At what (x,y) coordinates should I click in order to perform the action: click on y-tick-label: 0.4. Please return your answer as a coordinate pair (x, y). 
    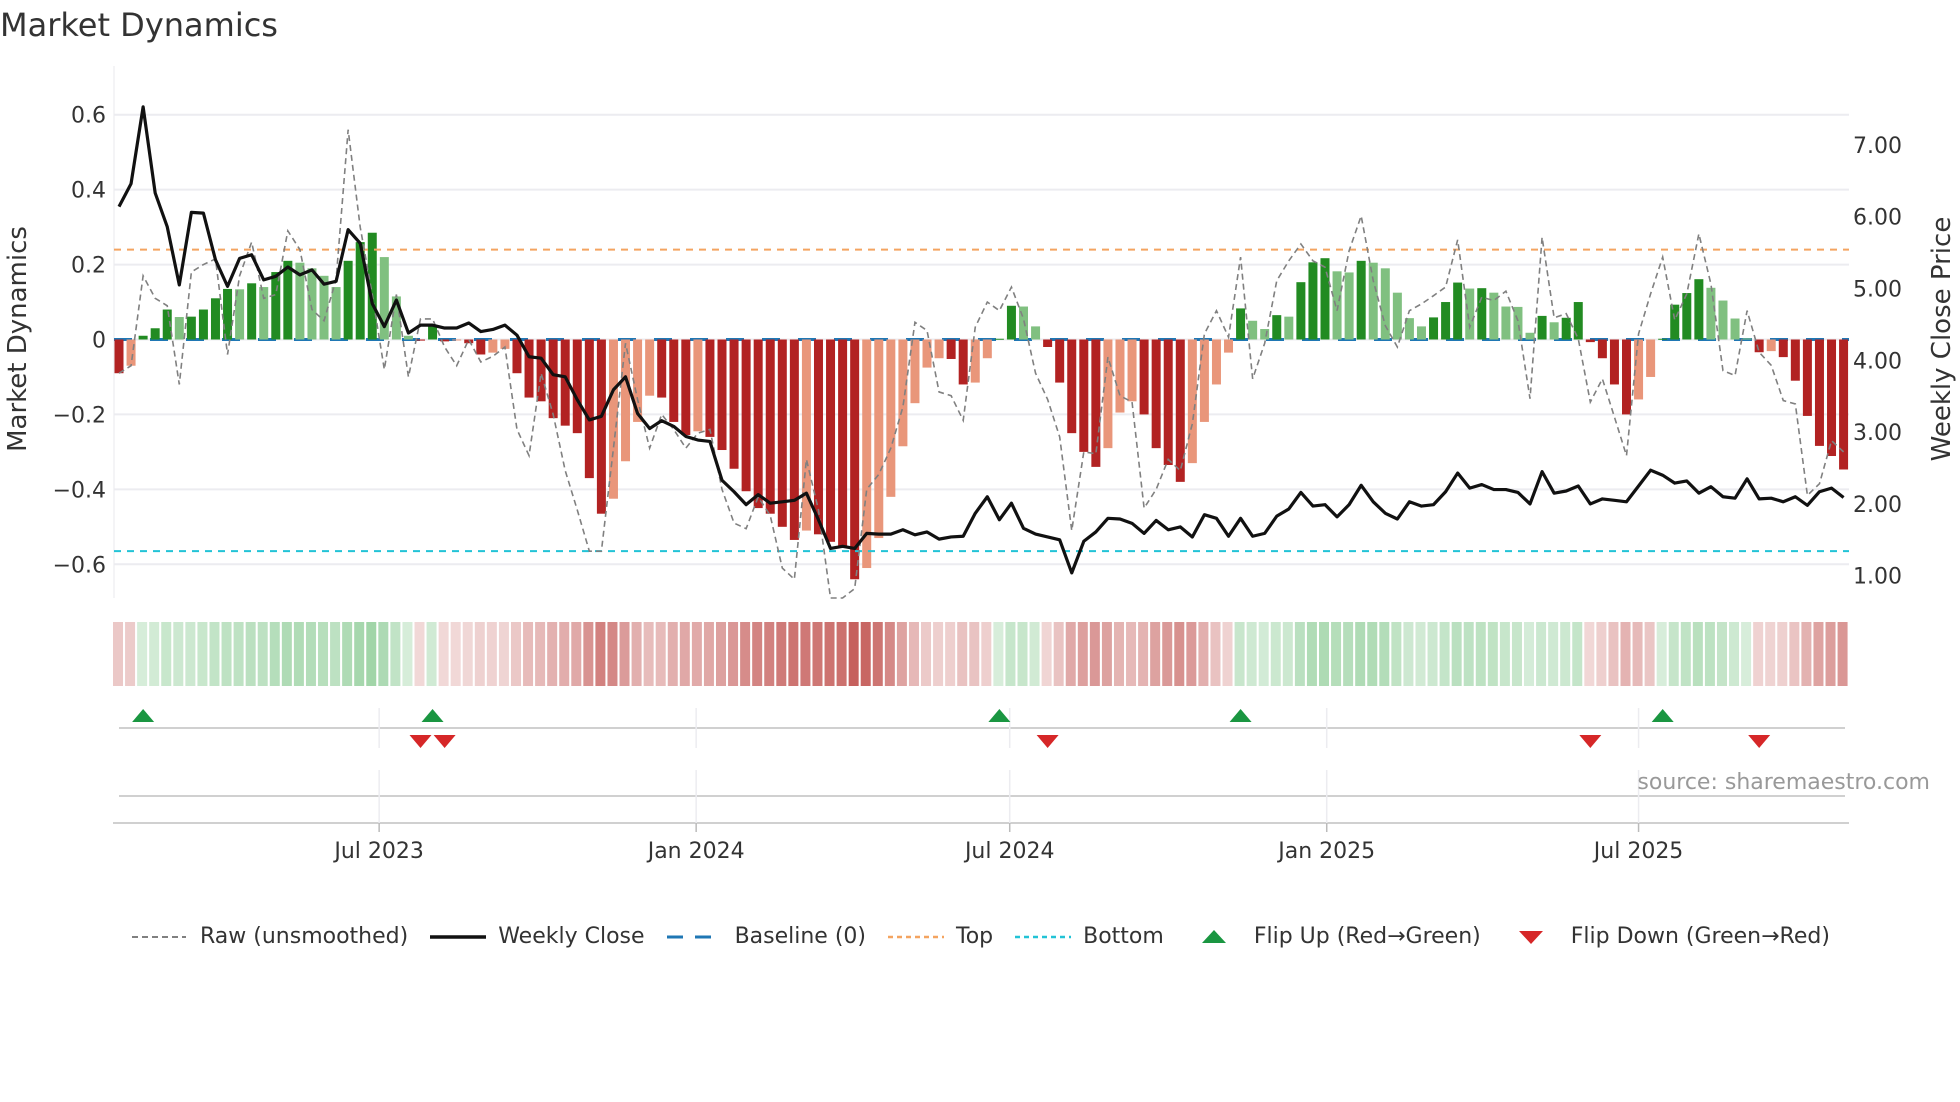
    Looking at the image, I should click on (88, 191).